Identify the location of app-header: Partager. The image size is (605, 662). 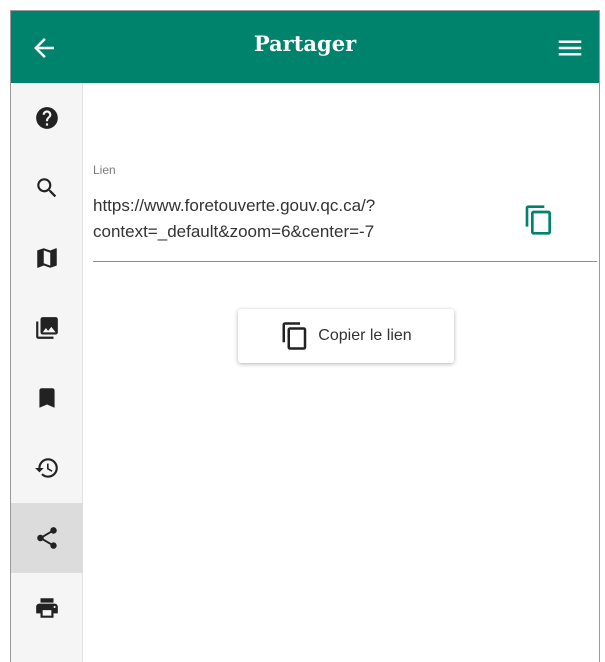
(305, 47).